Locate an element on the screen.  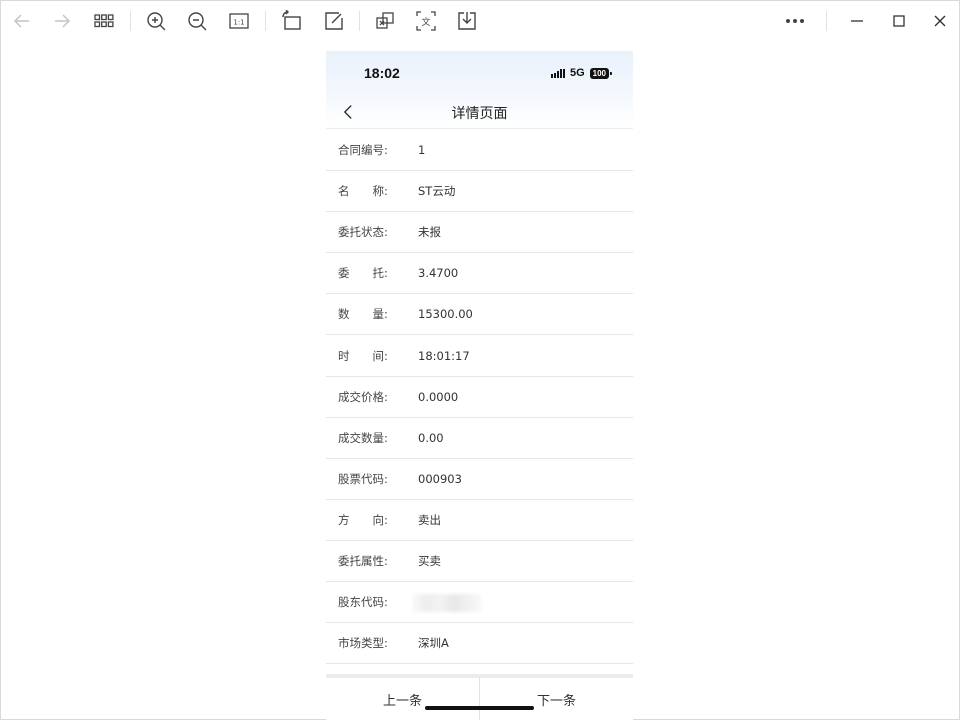
row-value: 18:01:17 is located at coordinates (444, 355).